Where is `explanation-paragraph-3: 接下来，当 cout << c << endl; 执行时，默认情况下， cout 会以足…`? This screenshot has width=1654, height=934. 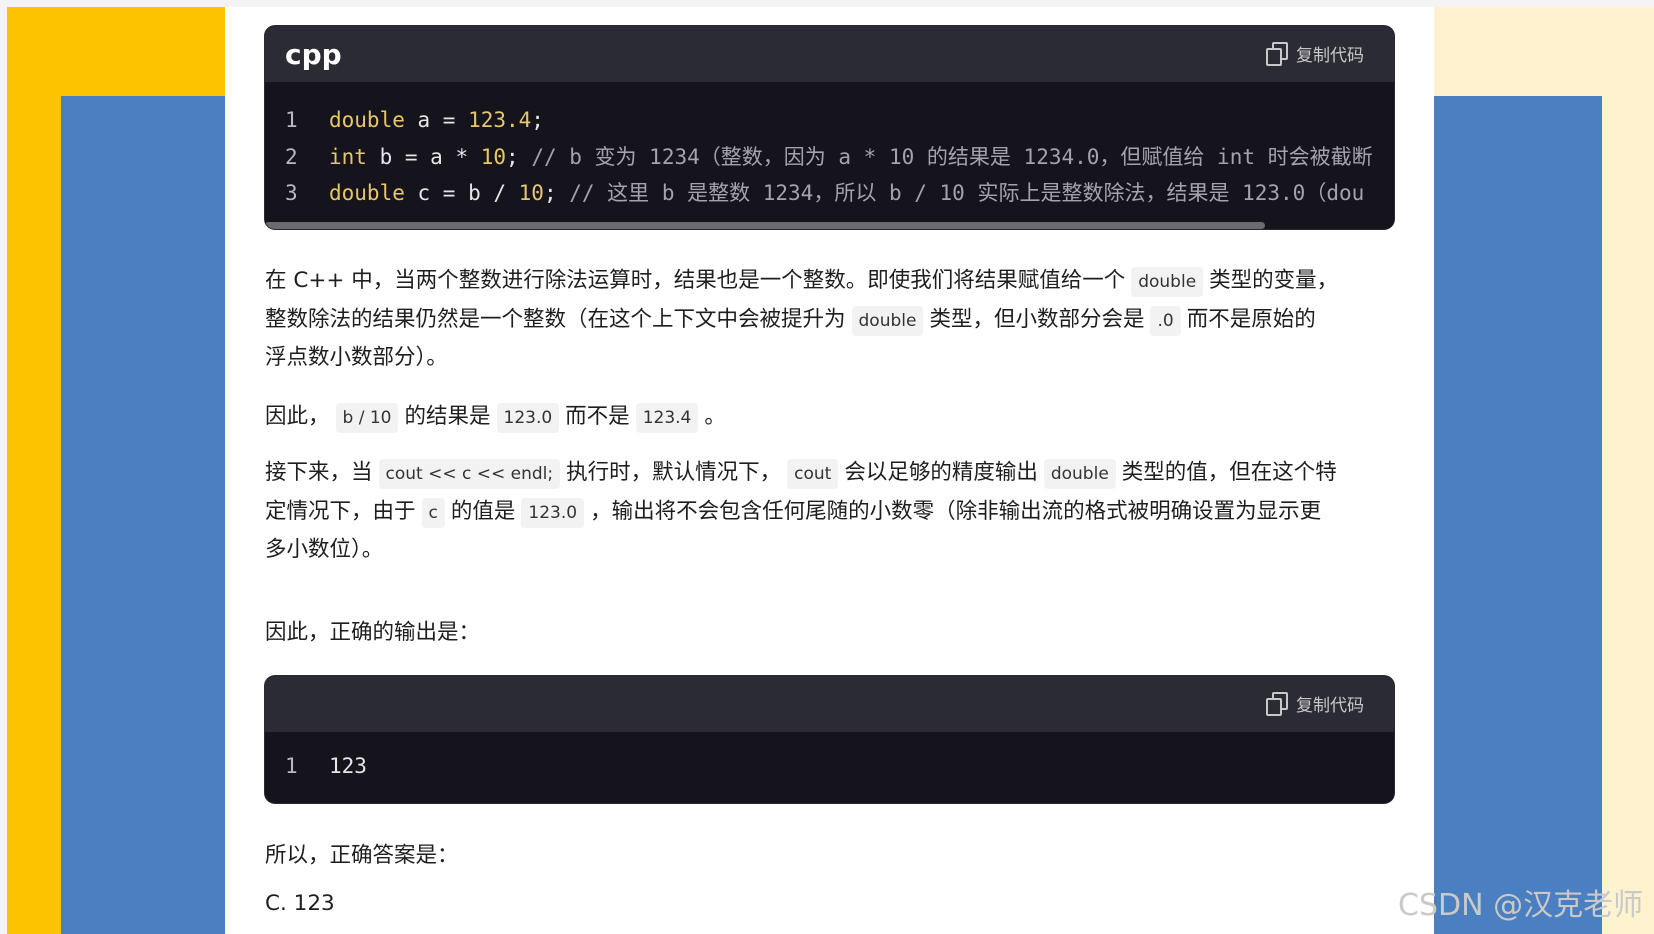 explanation-paragraph-3: 接下来，当 cout << c << endl; 执行时，默认情况下， cout 会以足… is located at coordinates (830, 512).